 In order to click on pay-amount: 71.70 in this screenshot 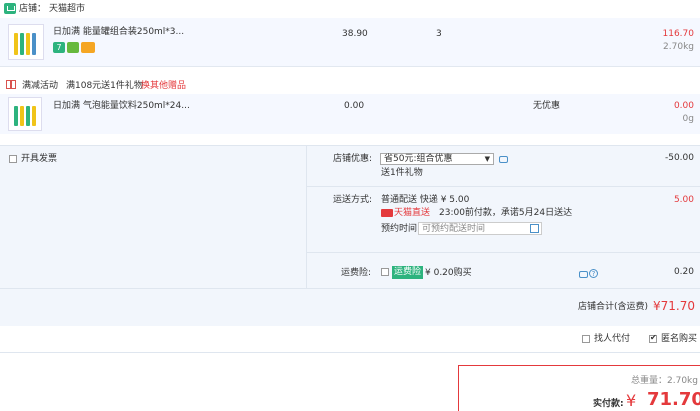, I will do `click(673, 399)`.